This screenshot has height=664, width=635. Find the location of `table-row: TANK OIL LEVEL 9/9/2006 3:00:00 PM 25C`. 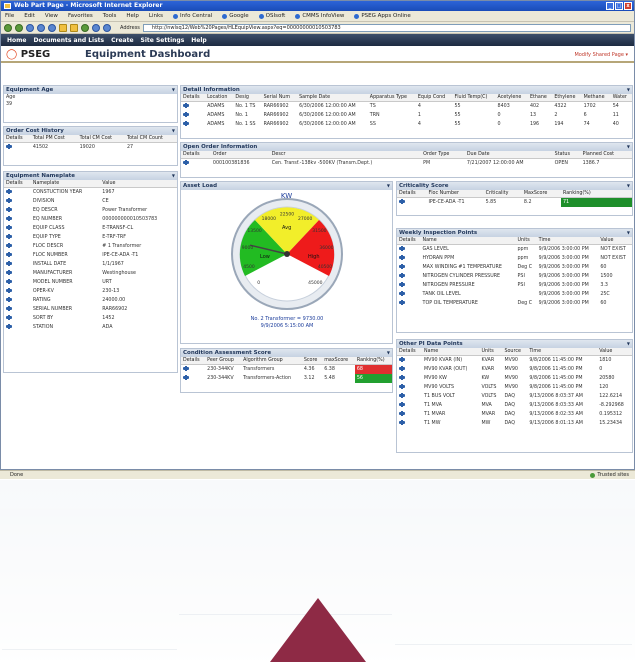

table-row: TANK OIL LEVEL 9/9/2006 3:00:00 PM 25C is located at coordinates (514, 294).